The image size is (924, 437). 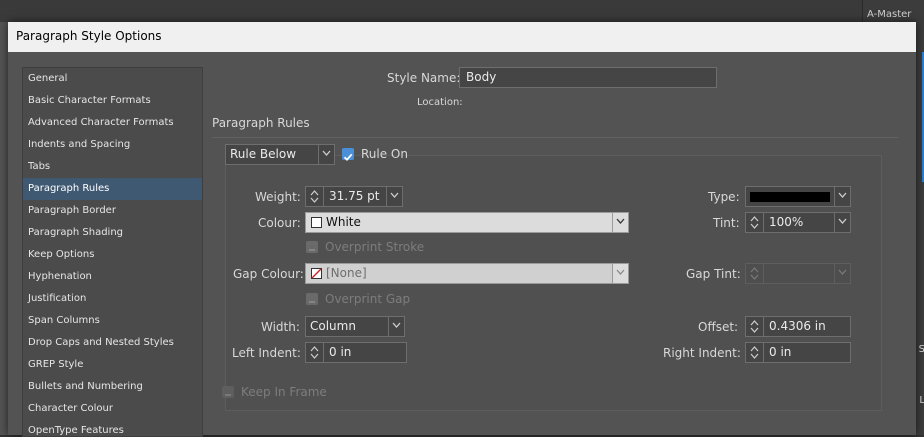 I want to click on width-value: Column, so click(x=333, y=326).